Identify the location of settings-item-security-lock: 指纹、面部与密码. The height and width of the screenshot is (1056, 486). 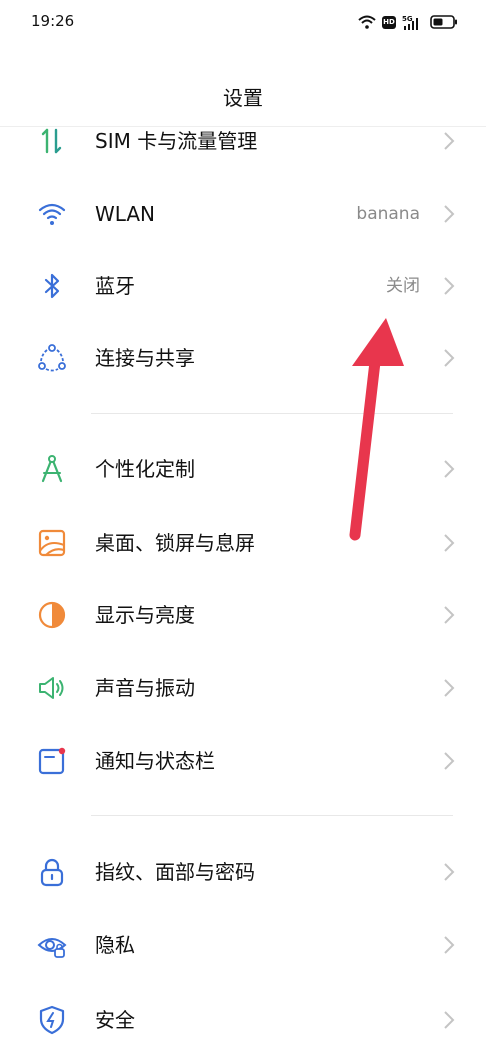
(243, 872).